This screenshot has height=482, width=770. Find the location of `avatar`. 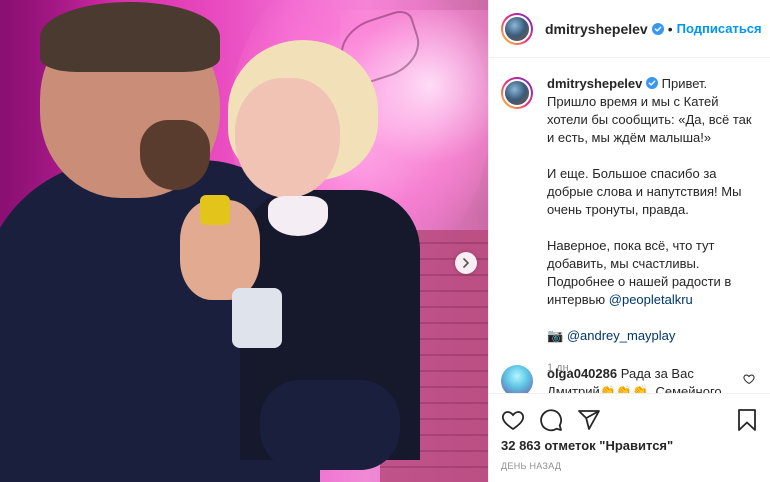

avatar is located at coordinates (517, 28).